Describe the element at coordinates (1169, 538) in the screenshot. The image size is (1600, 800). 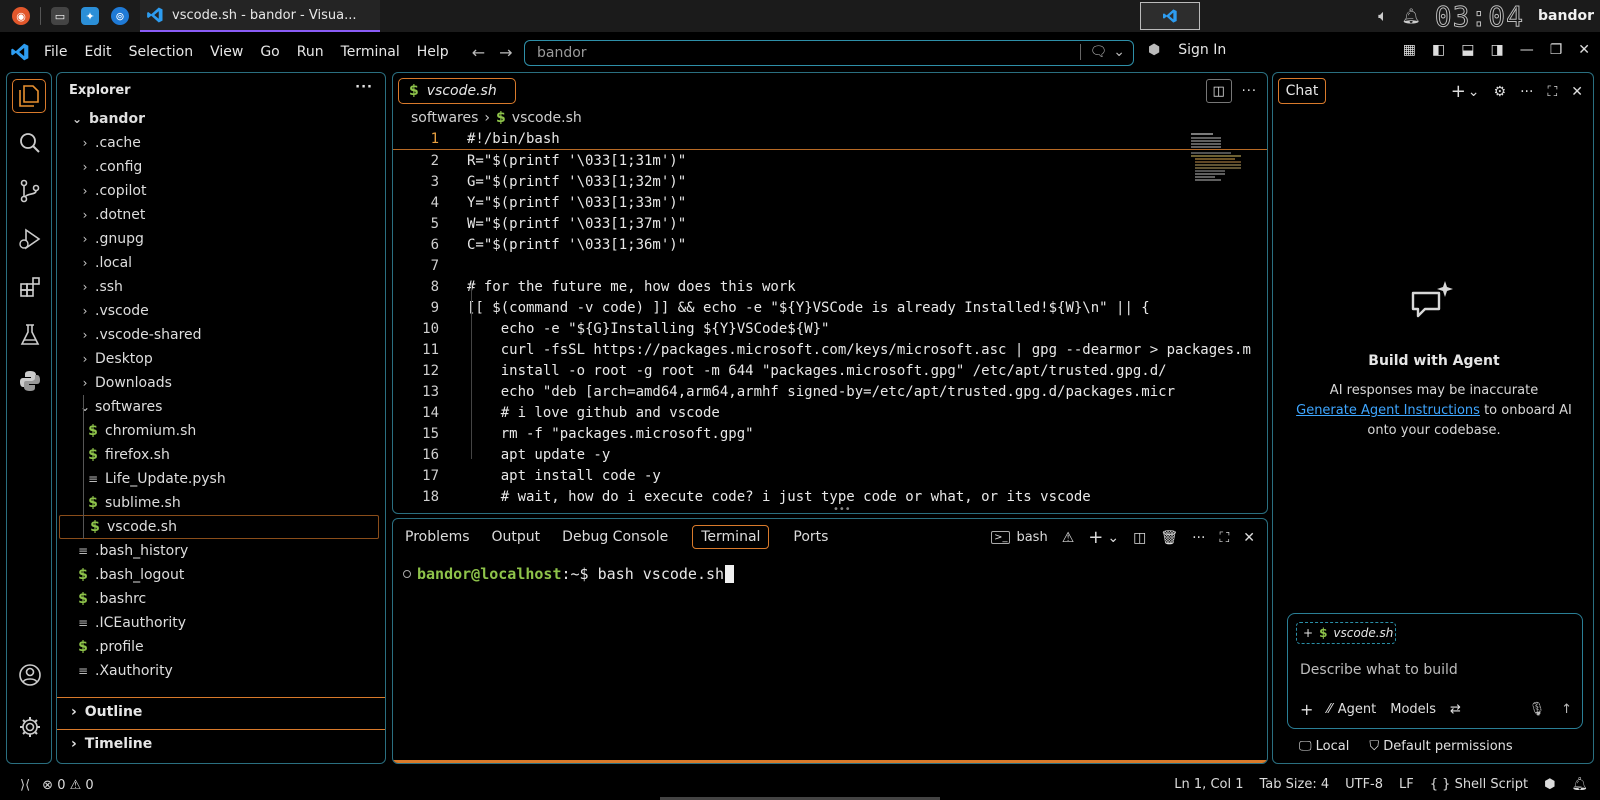
I see `trash-icon: 🗑︎` at that location.